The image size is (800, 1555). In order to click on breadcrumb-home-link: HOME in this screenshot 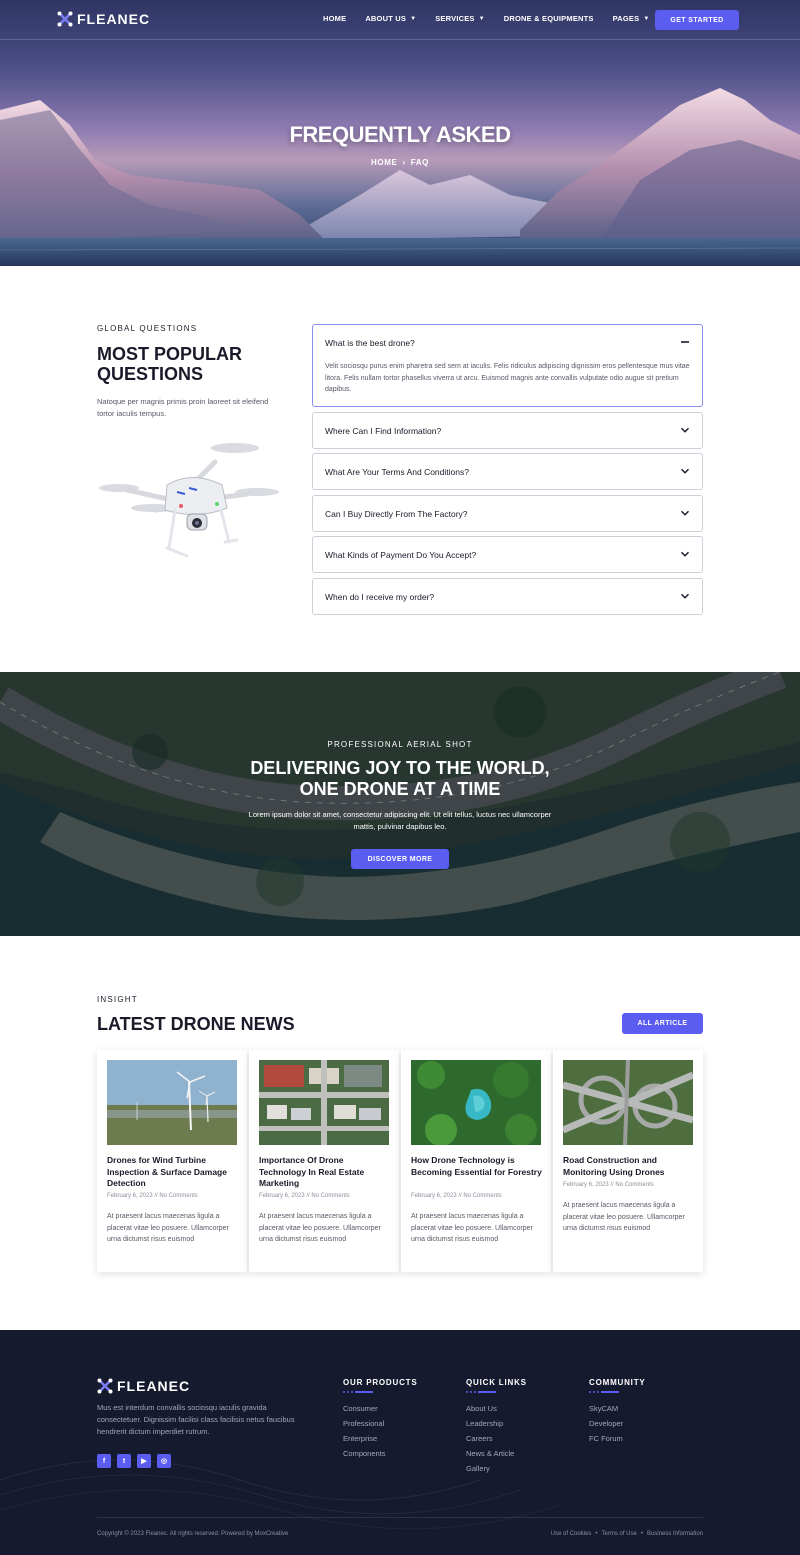, I will do `click(384, 162)`.